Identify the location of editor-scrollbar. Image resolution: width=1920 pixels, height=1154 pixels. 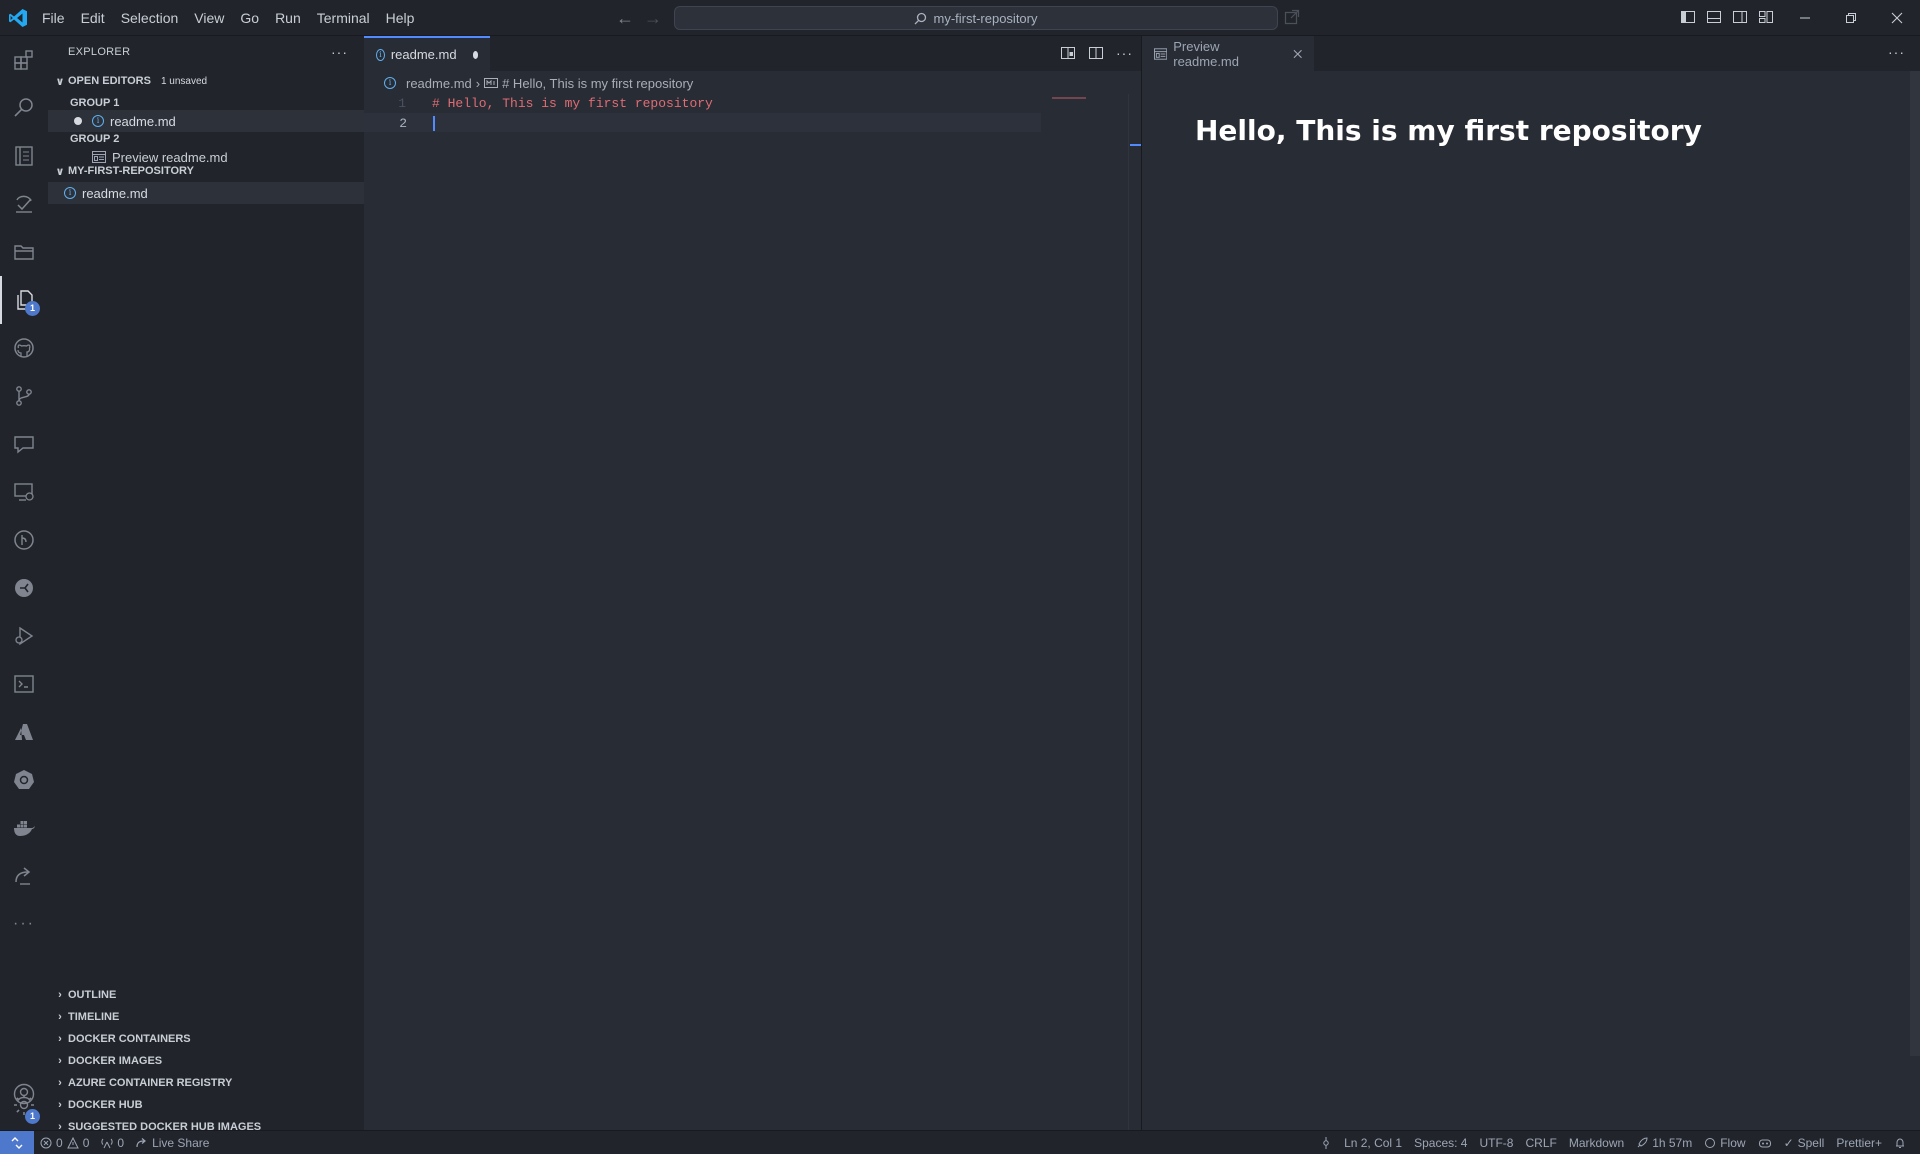
(1134, 612).